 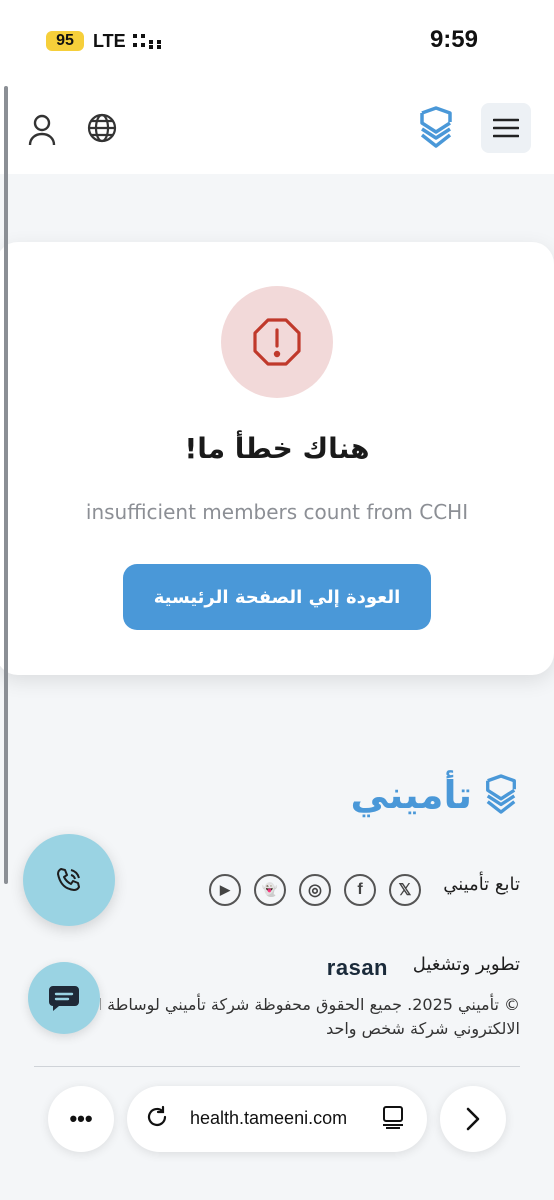 I want to click on follow-label: تابع تأميني, so click(x=481, y=884).